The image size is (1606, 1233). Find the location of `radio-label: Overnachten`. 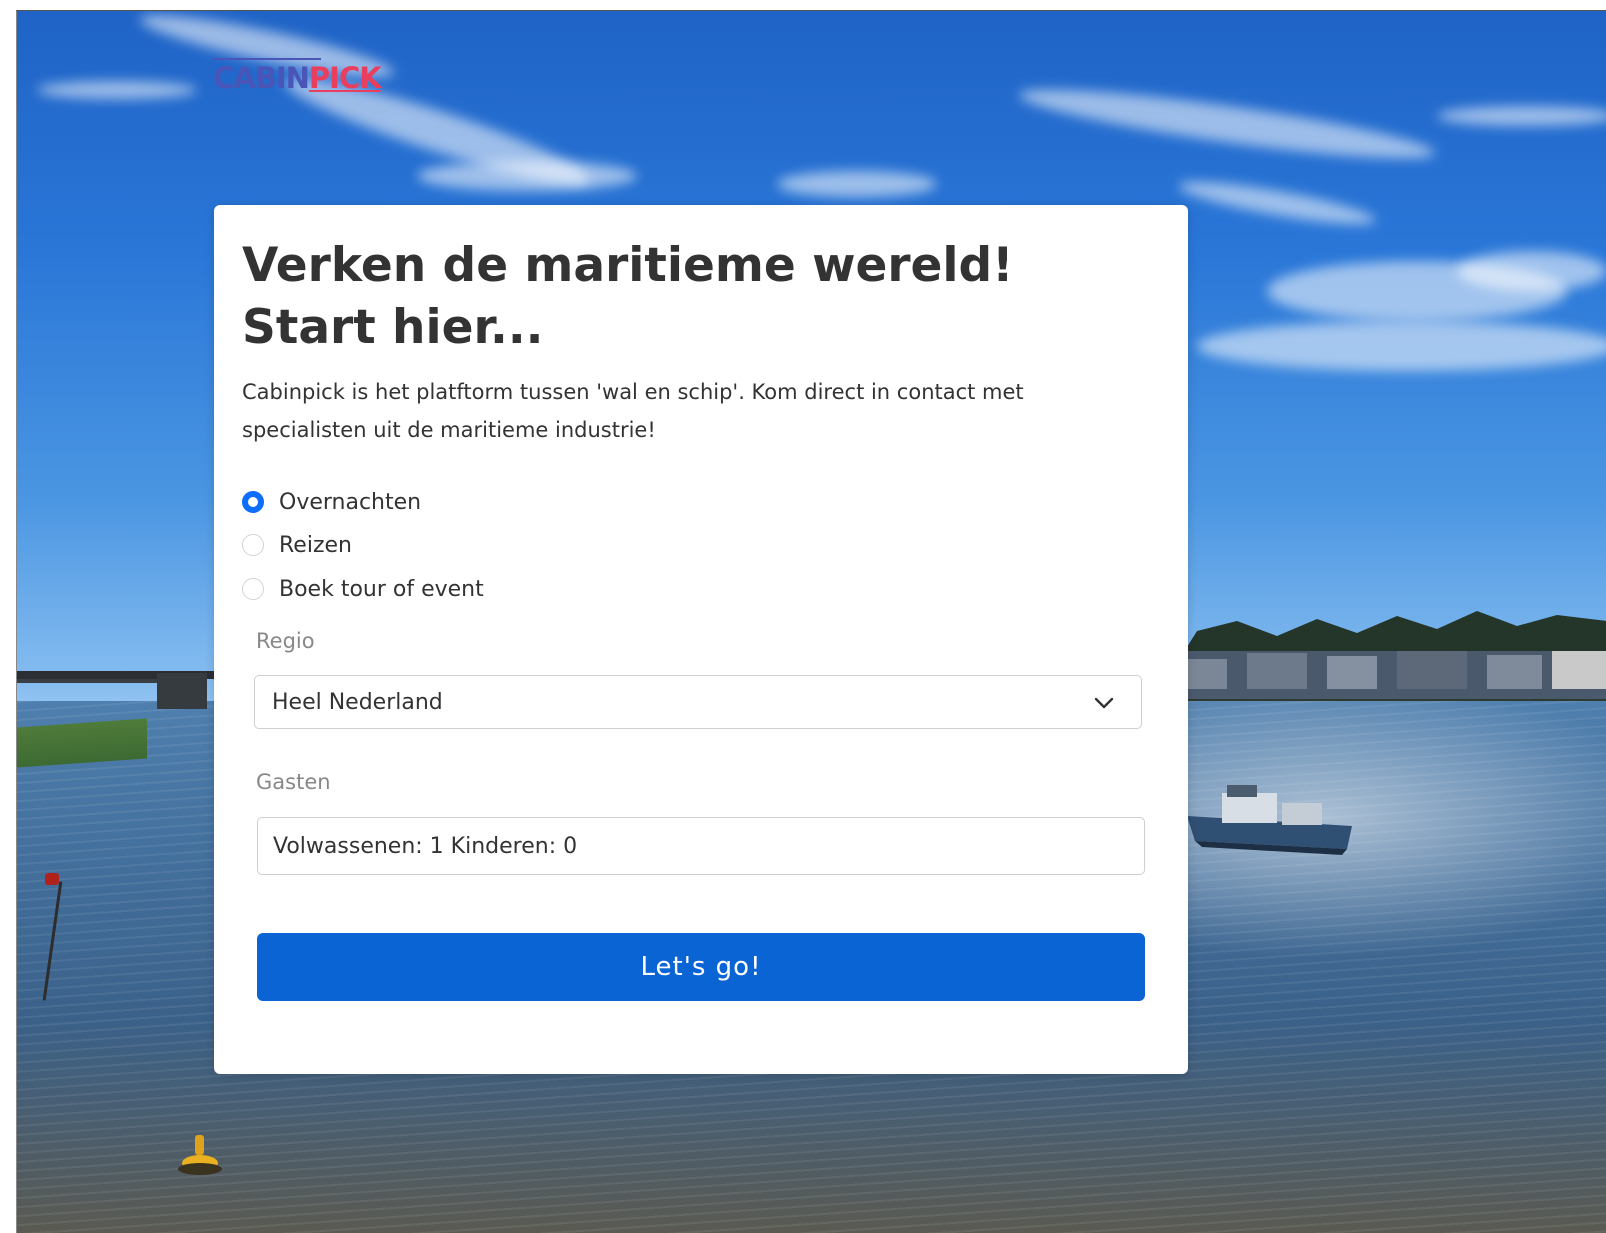

radio-label: Overnachten is located at coordinates (350, 502).